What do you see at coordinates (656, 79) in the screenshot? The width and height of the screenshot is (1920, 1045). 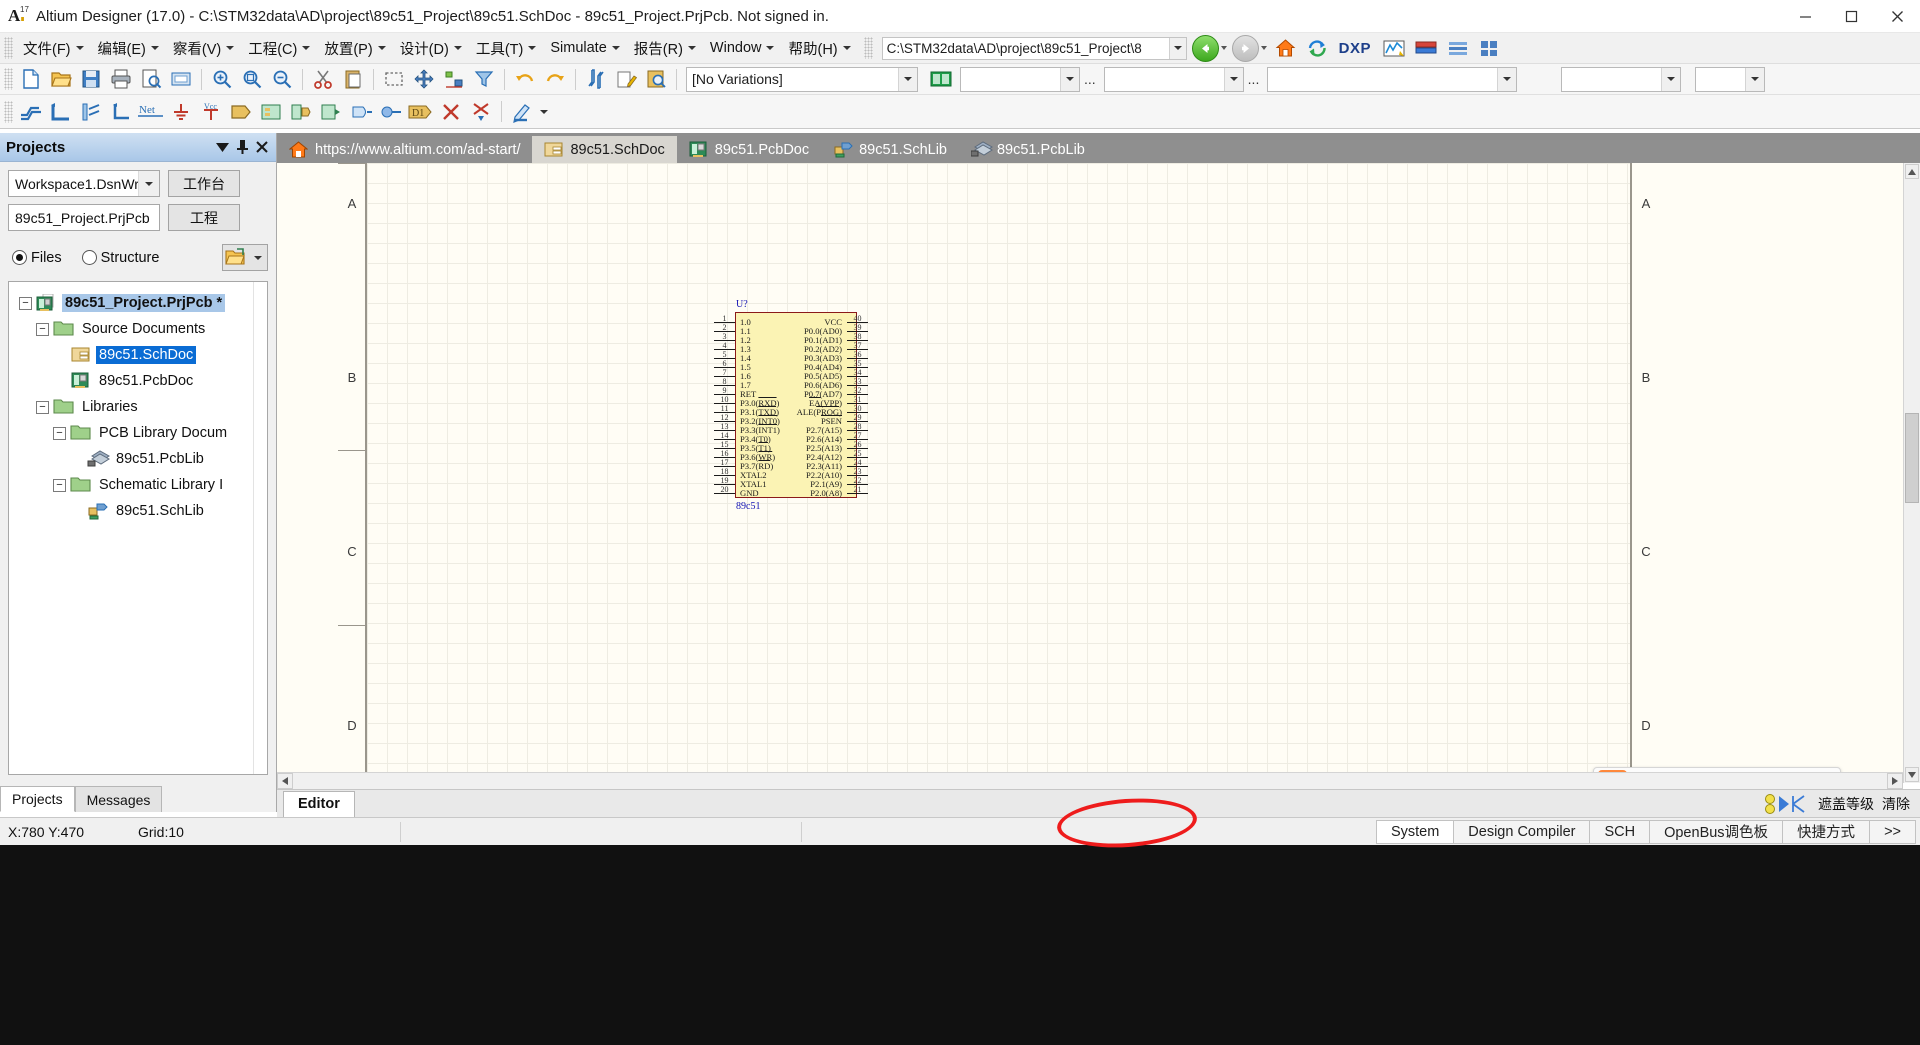 I see `browse-library-button` at bounding box center [656, 79].